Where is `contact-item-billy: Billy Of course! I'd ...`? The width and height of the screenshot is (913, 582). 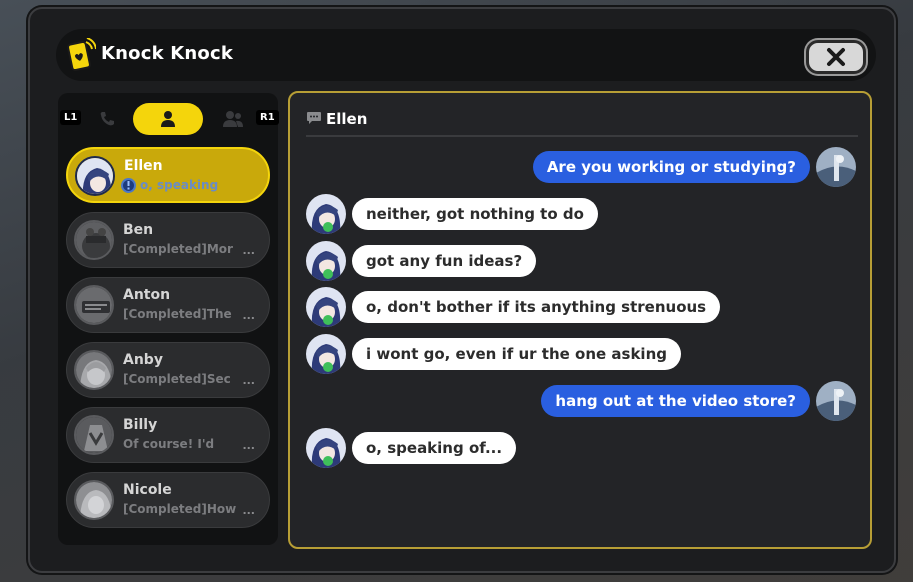 contact-item-billy: Billy Of course! I'd ... is located at coordinates (168, 435).